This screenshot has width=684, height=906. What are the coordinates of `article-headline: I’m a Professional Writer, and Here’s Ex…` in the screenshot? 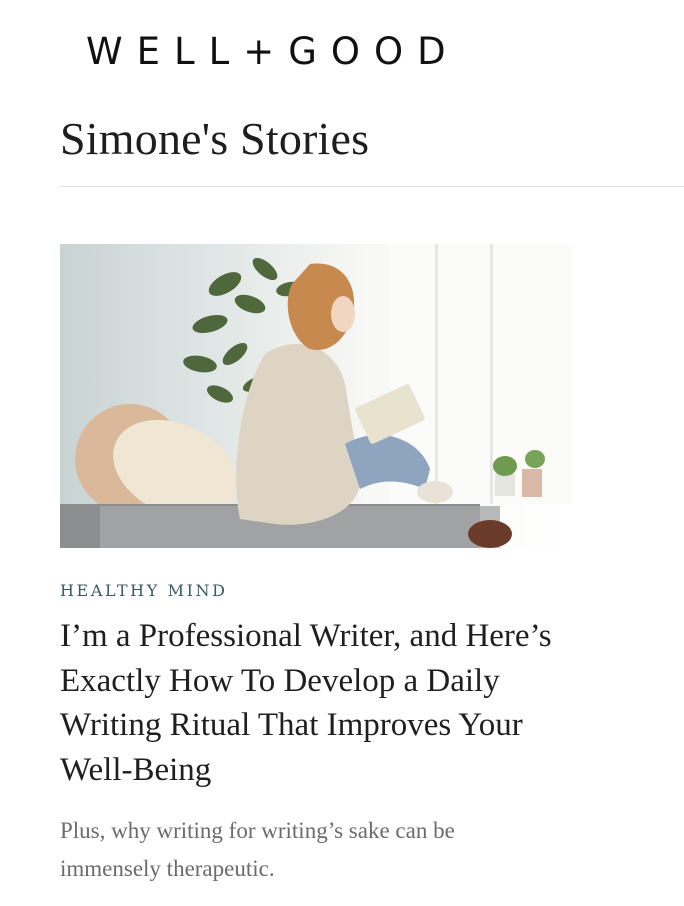 It's located at (320, 703).